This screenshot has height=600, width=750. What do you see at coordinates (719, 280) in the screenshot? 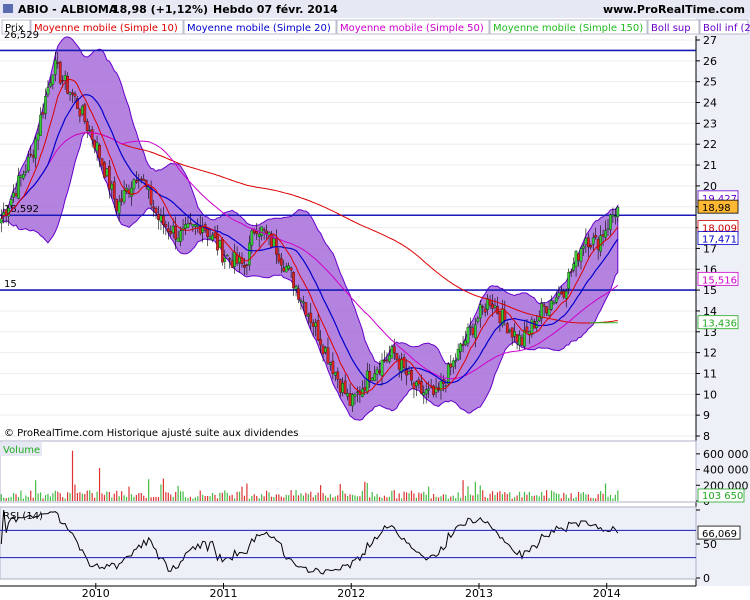
I see `right-value-label: 15,516` at bounding box center [719, 280].